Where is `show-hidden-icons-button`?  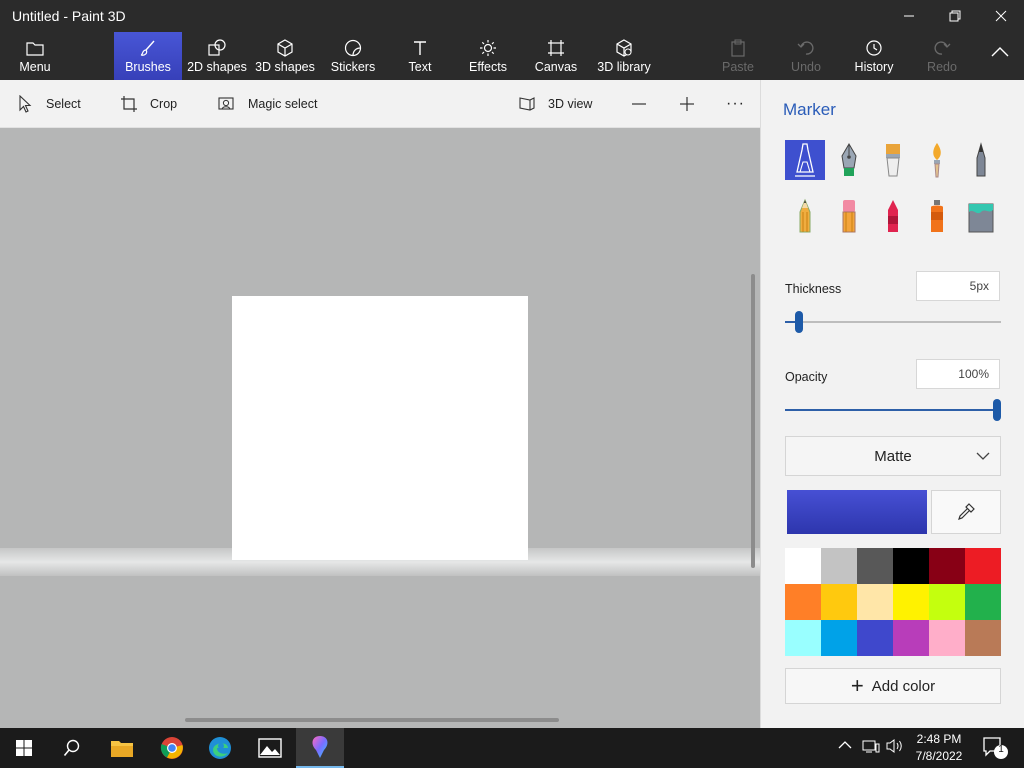 show-hidden-icons-button is located at coordinates (845, 746).